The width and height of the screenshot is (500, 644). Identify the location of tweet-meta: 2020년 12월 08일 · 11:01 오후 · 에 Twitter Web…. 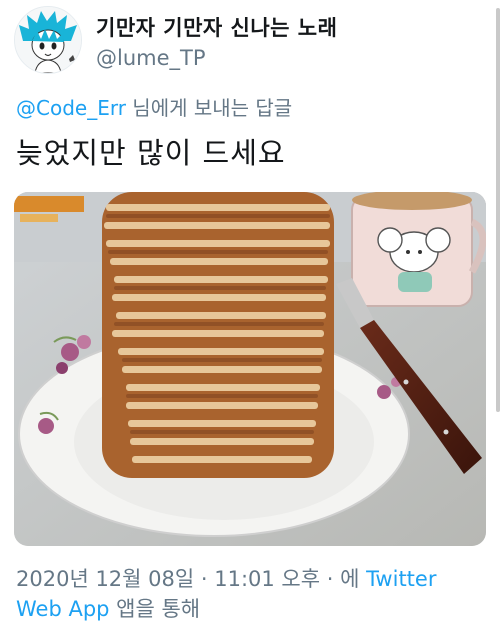
(251, 594).